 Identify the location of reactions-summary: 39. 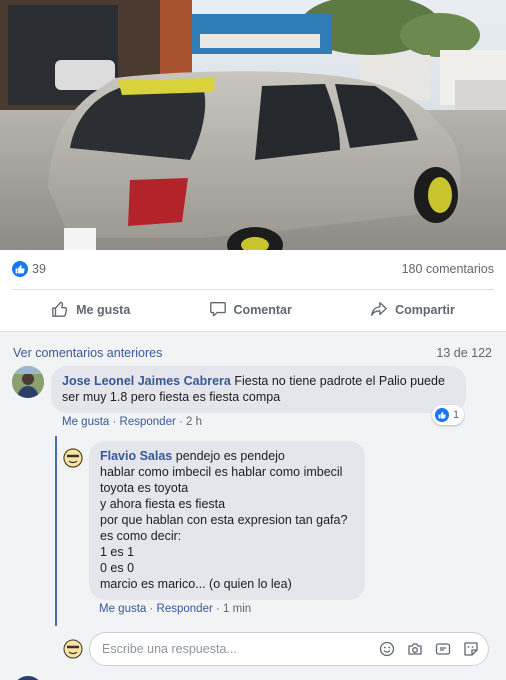
(29, 269).